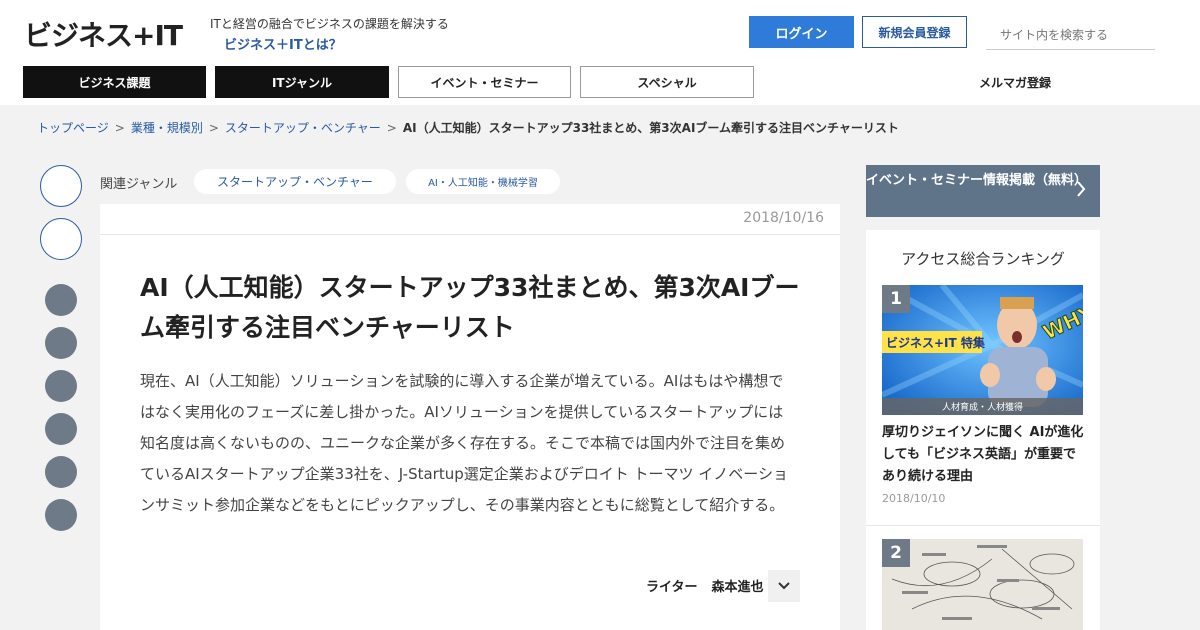 This screenshot has width=1200, height=630. I want to click on site-logo: ビジネス+IT, so click(103, 34).